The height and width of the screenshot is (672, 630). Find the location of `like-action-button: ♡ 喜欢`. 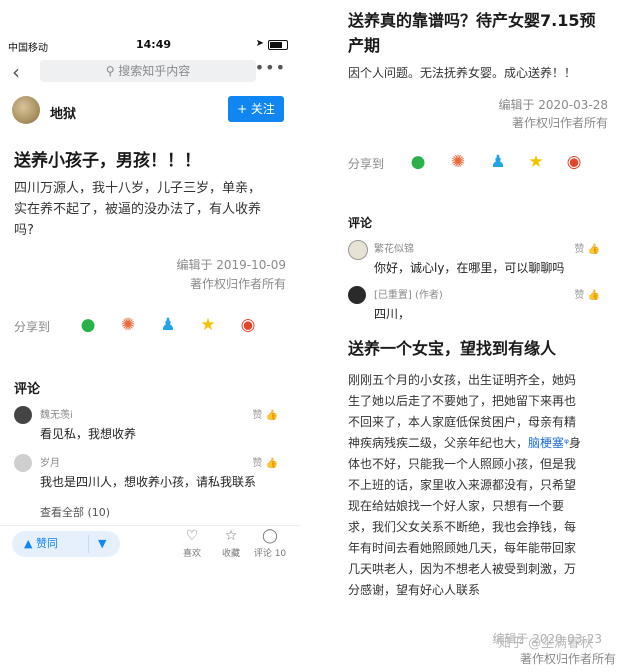

like-action-button: ♡ 喜欢 is located at coordinates (192, 543).